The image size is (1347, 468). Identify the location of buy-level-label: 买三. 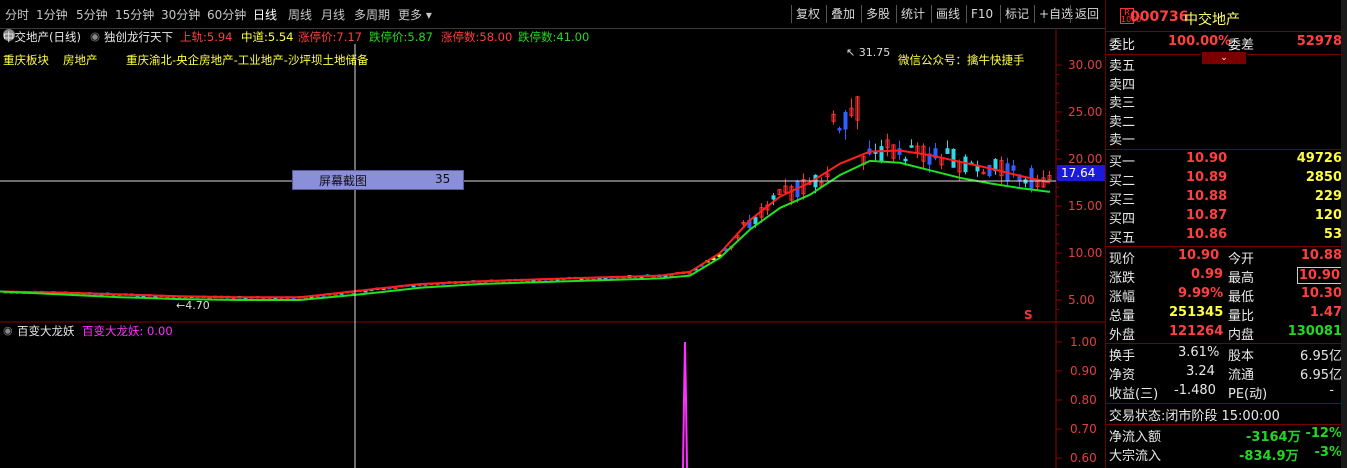
(1122, 200).